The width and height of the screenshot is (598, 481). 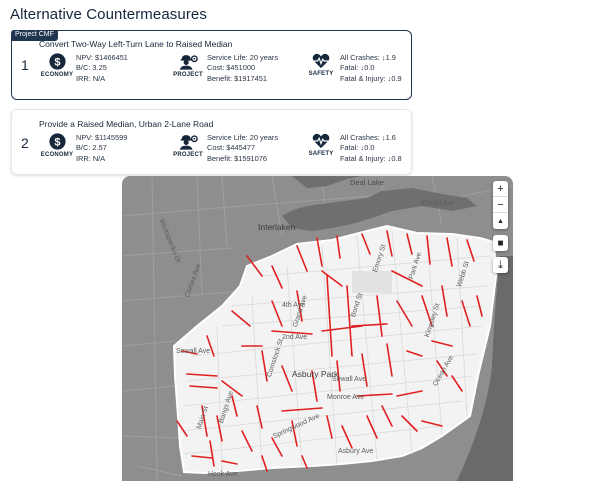 I want to click on fatal-injury-value: Fatal & Injury: ↓0.9, so click(x=371, y=78).